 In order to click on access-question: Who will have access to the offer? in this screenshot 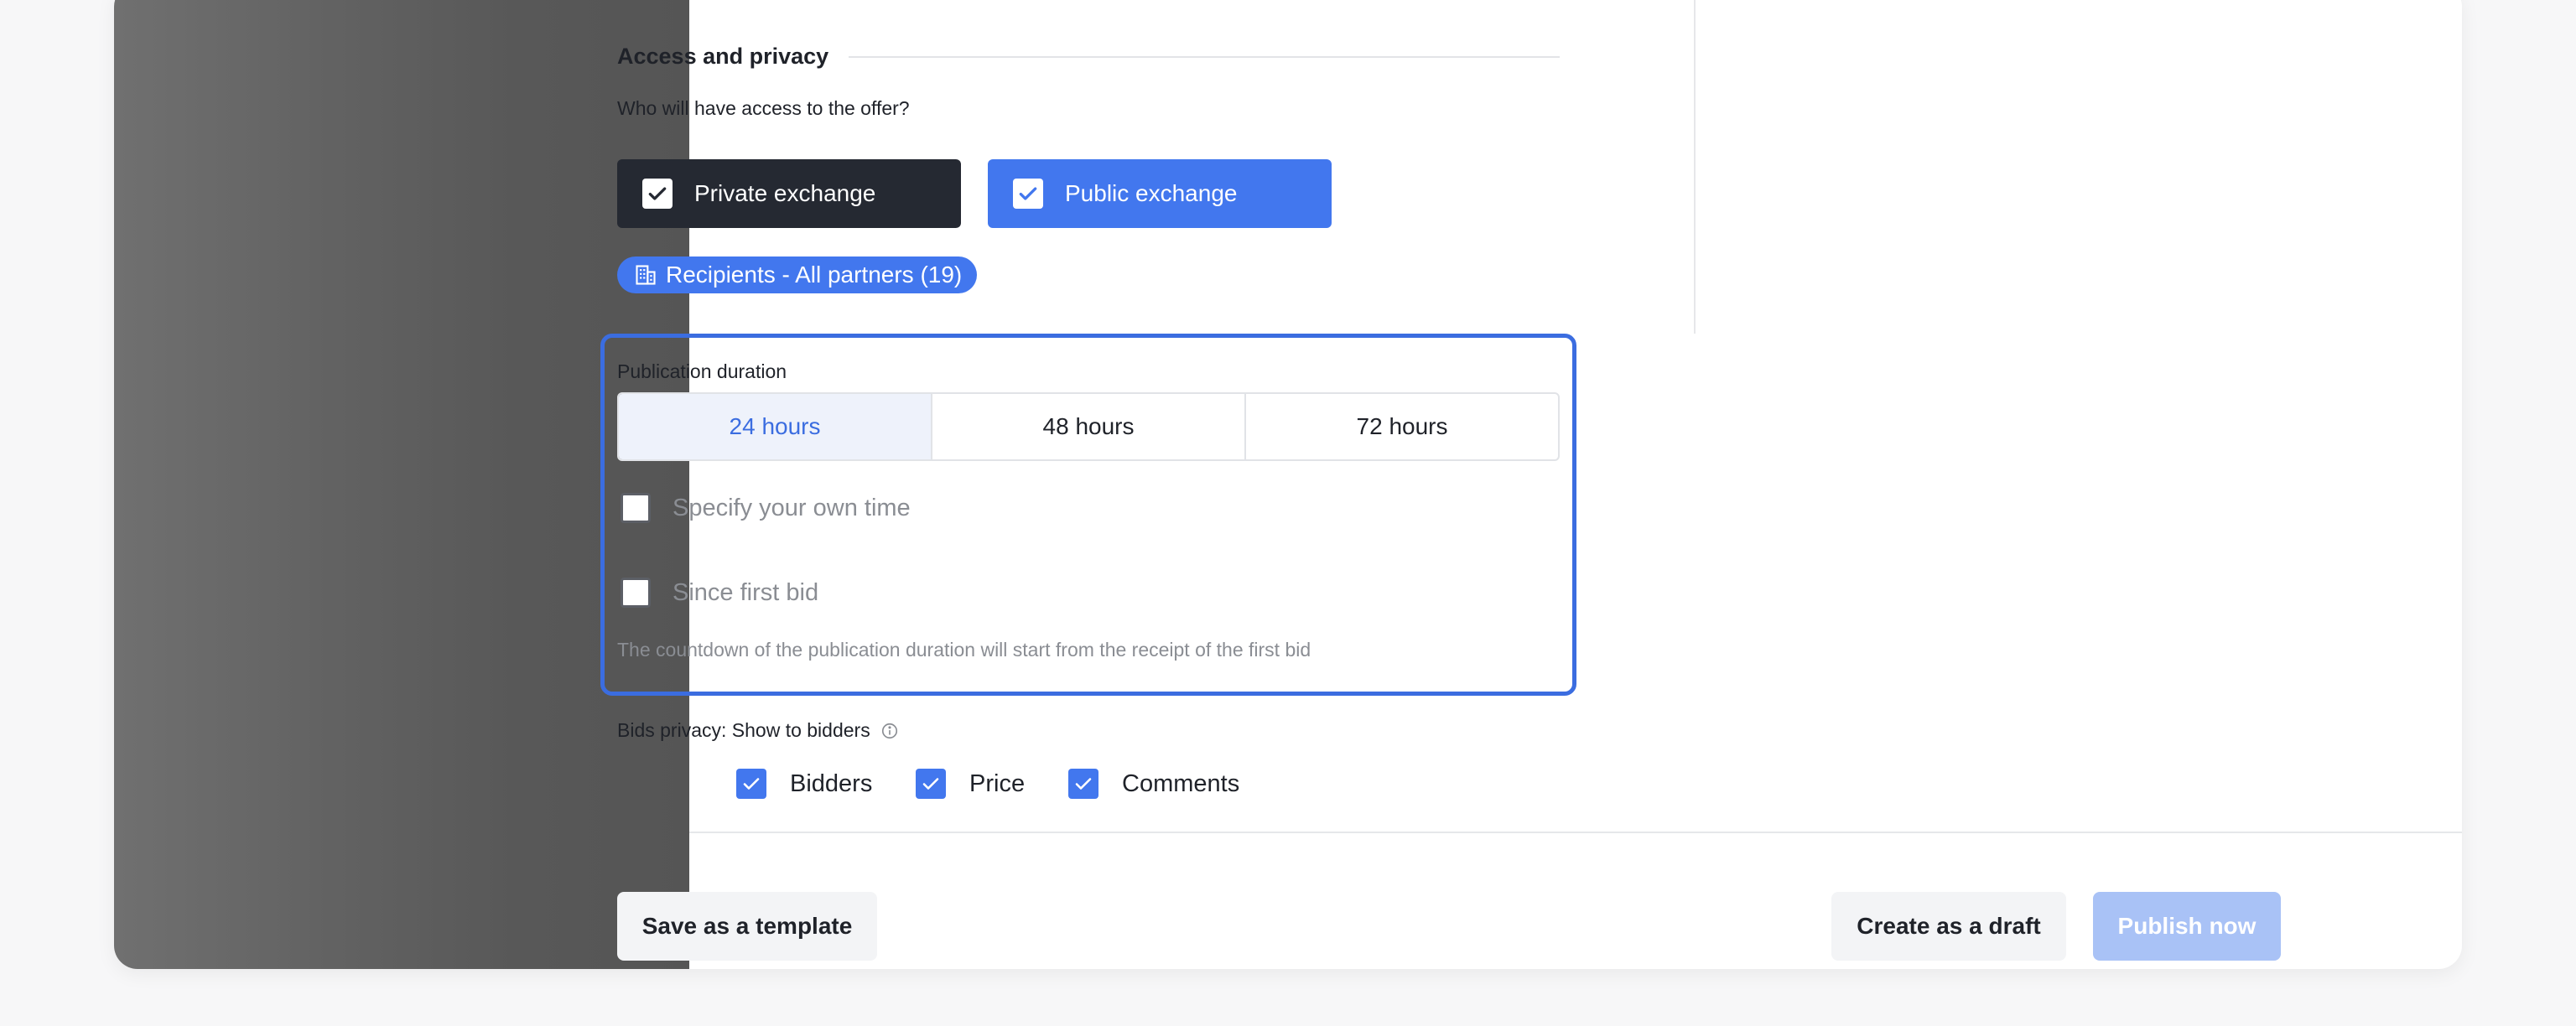, I will do `click(763, 108)`.